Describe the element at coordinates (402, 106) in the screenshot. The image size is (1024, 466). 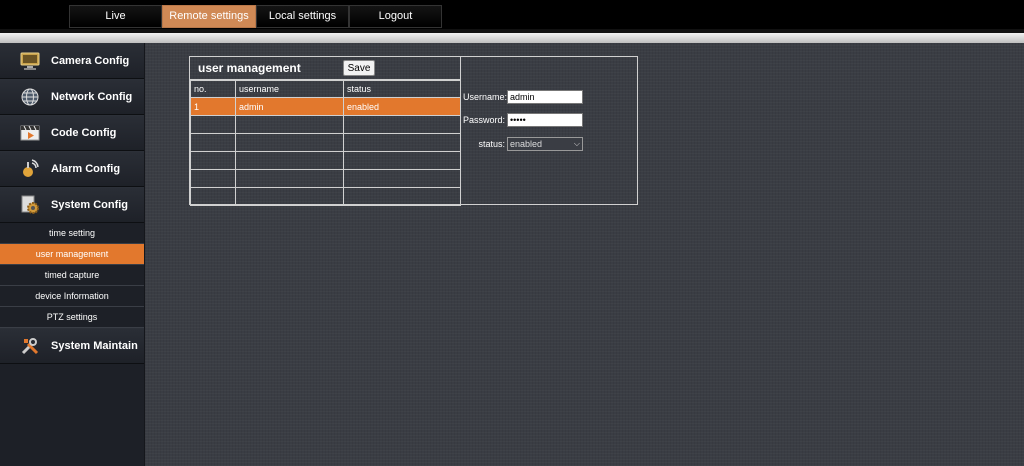
I see `table-cell: enabled` at that location.